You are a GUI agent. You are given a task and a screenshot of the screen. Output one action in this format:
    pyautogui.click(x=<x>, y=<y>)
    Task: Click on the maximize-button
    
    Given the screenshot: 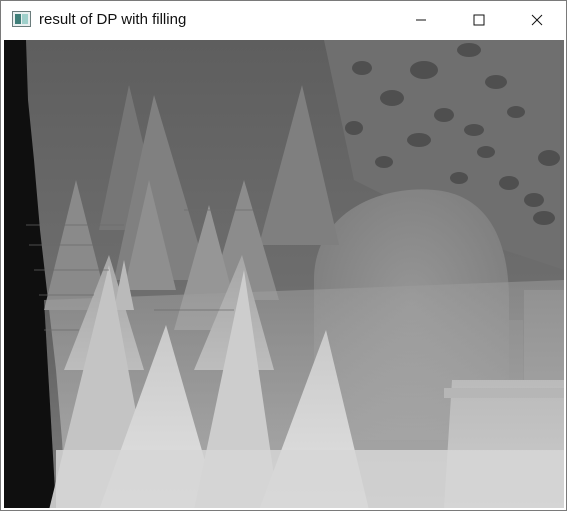 What is the action you would take?
    pyautogui.click(x=479, y=20)
    